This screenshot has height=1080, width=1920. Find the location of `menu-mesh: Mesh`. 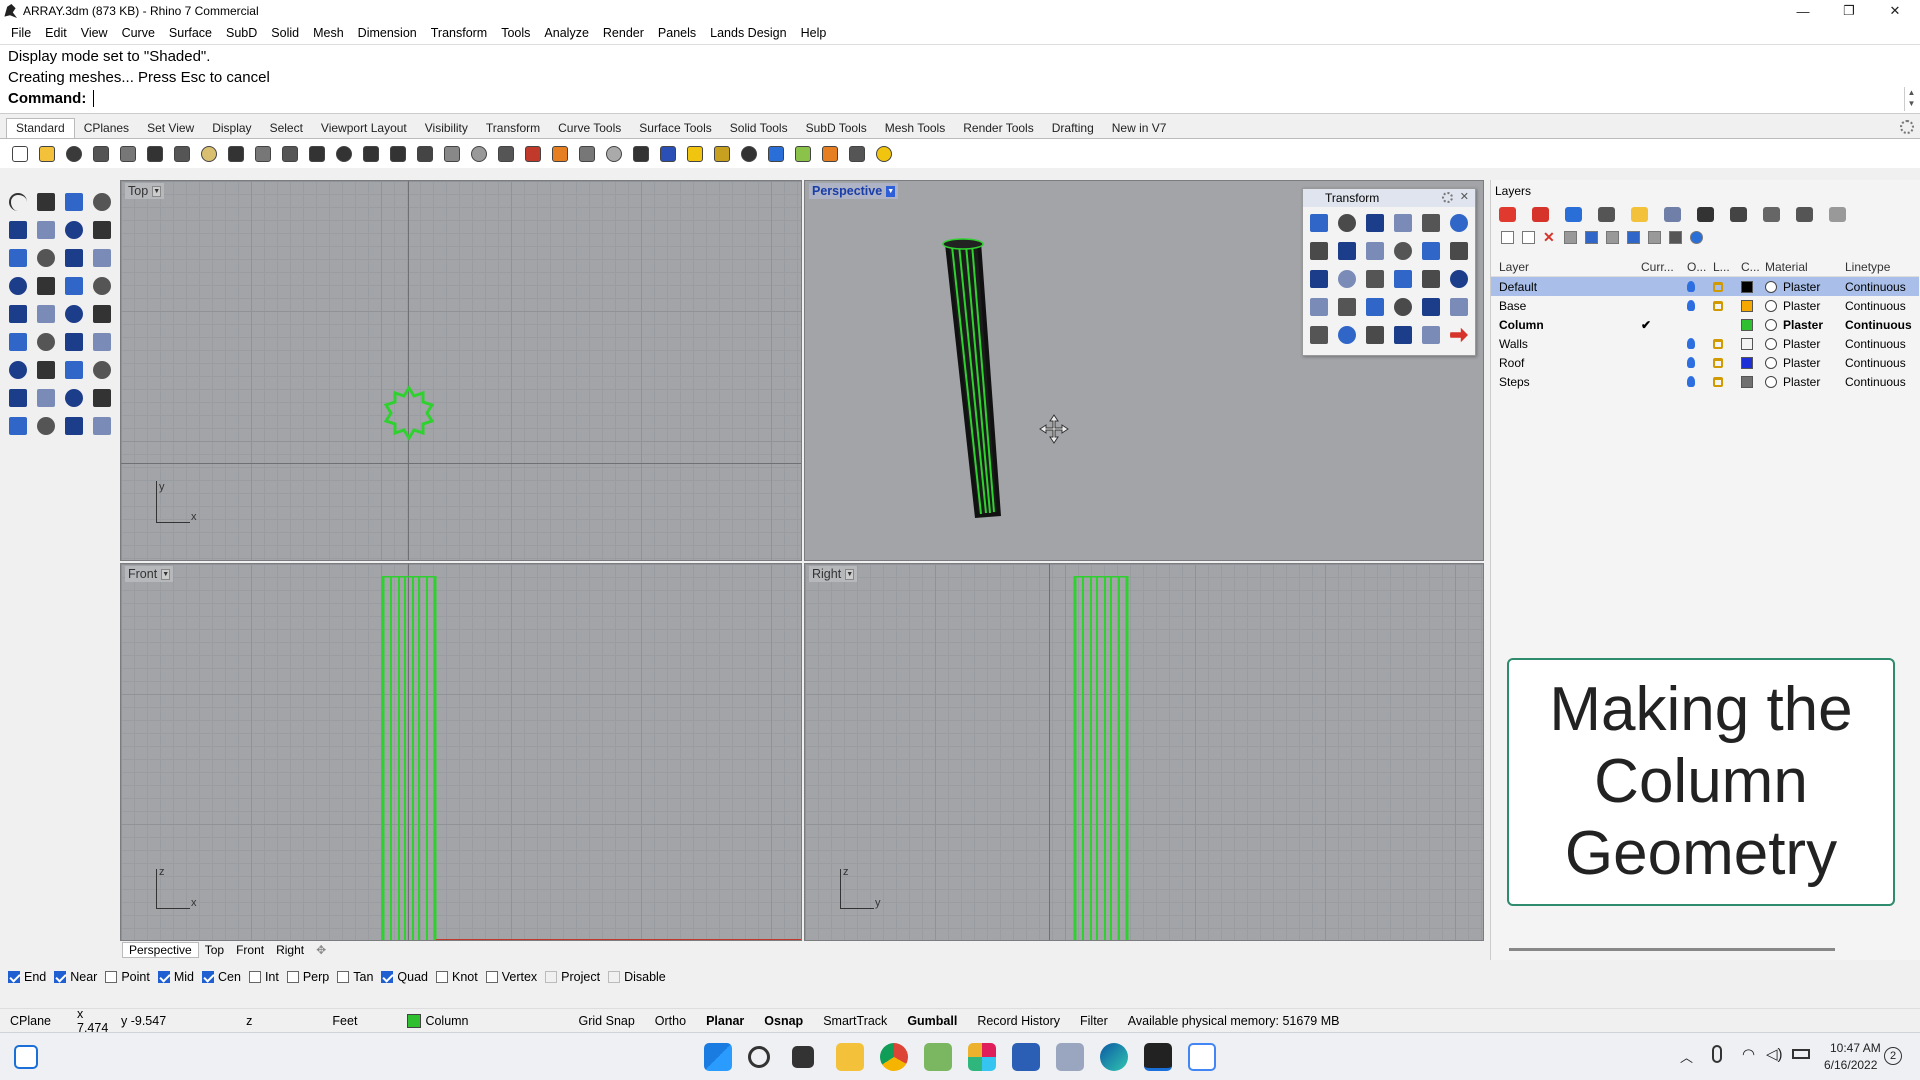

menu-mesh: Mesh is located at coordinates (328, 33).